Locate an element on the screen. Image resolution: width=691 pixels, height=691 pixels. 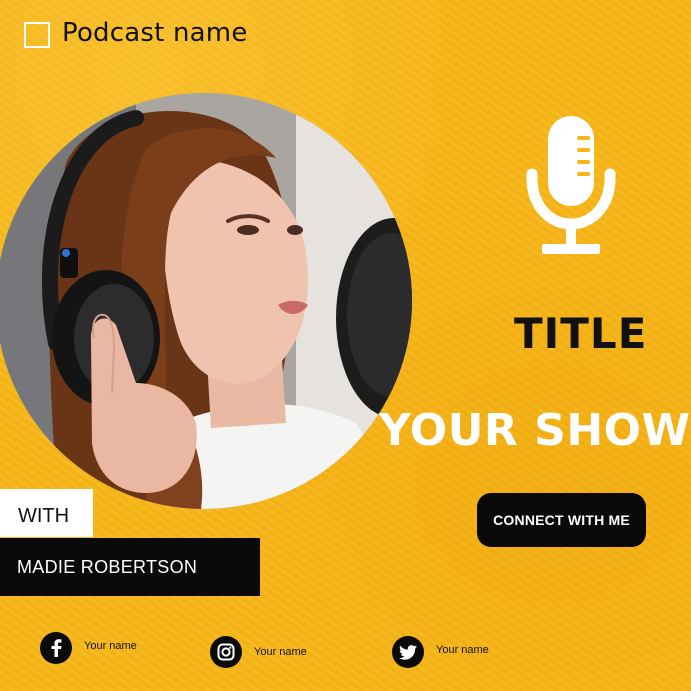
podcast-name: Podcast name is located at coordinates (155, 33).